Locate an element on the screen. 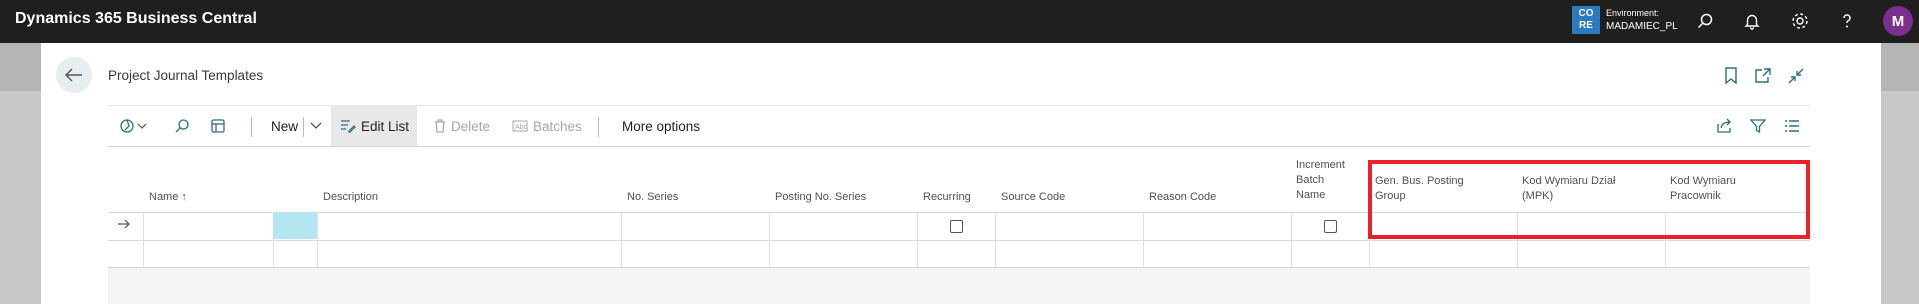 This screenshot has height=304, width=1919. current-row-arrow-icon is located at coordinates (124, 224).